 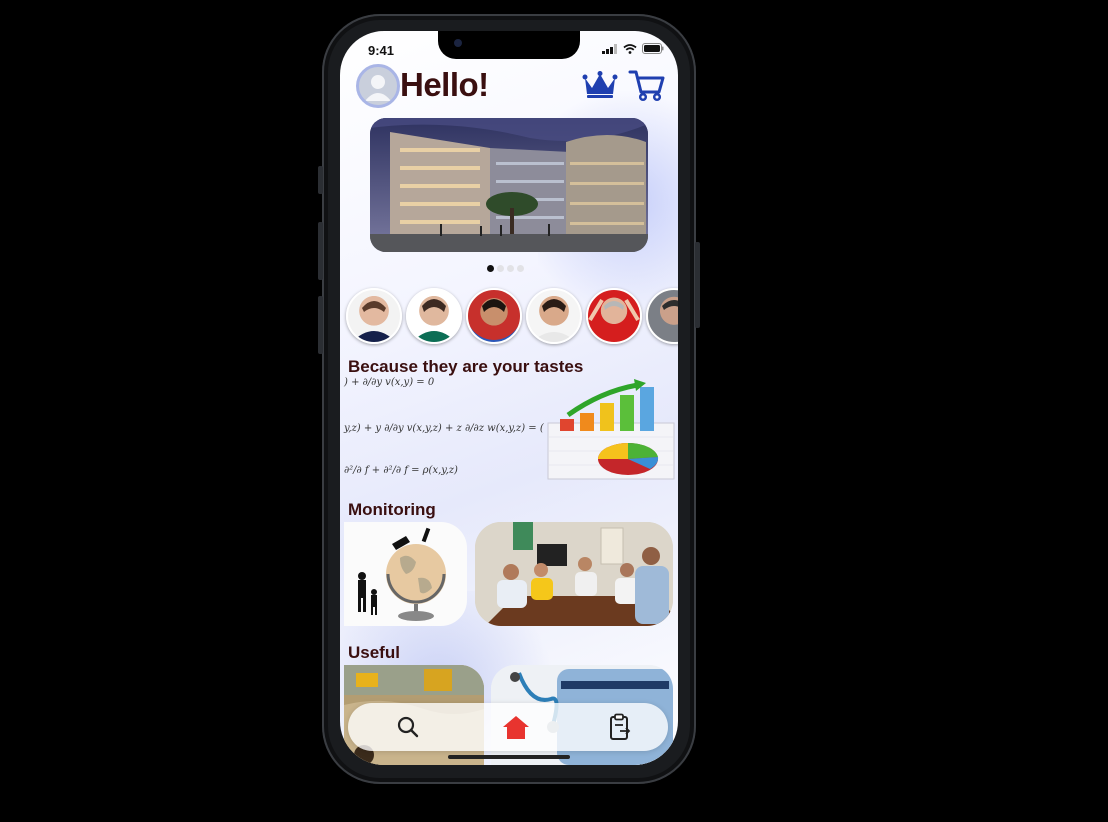 I want to click on home-indicator, so click(x=509, y=757).